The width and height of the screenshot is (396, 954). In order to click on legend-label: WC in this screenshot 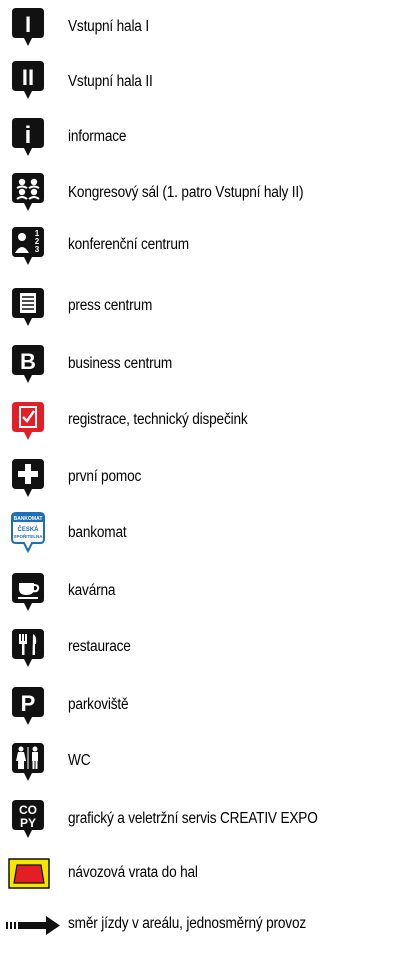, I will do `click(79, 760)`.